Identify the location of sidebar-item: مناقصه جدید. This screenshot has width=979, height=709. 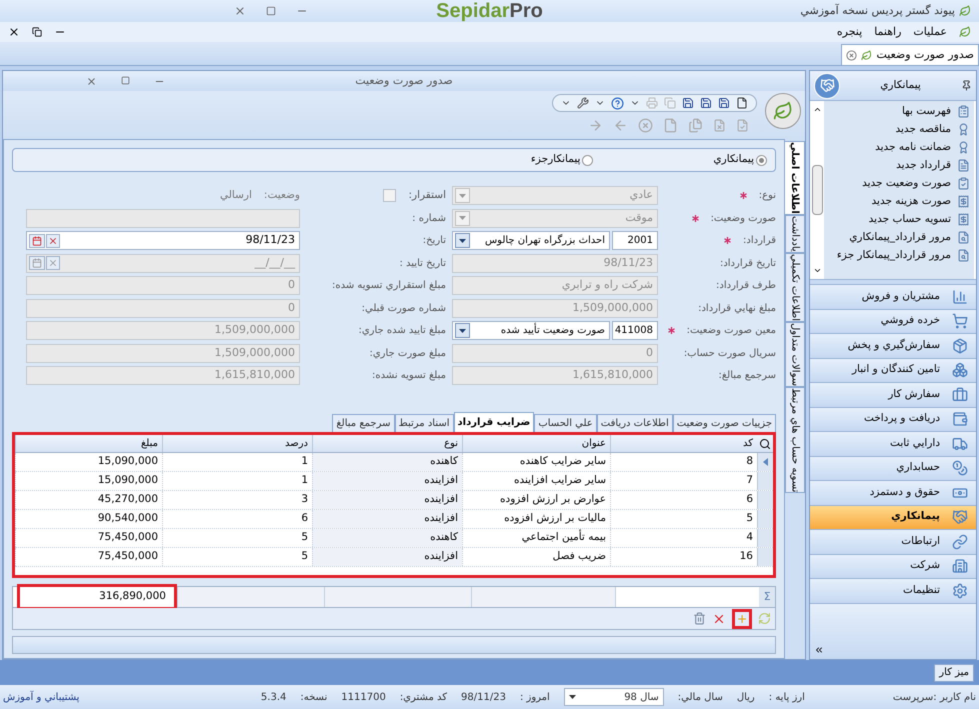
(897, 129).